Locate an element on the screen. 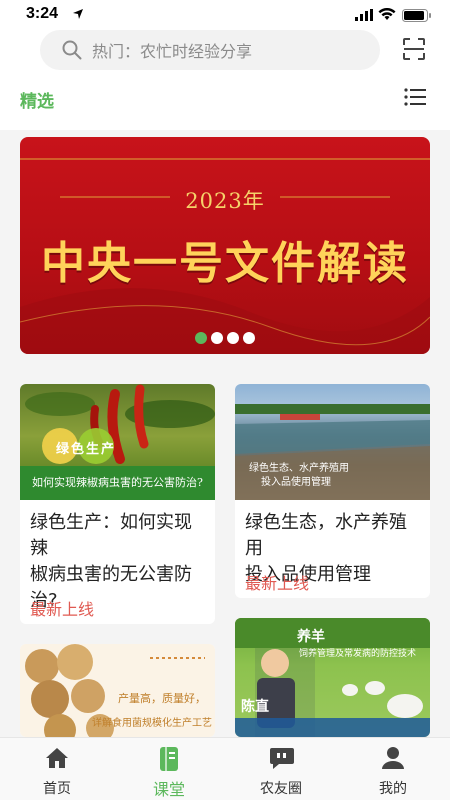  search-icon is located at coordinates (72, 50).